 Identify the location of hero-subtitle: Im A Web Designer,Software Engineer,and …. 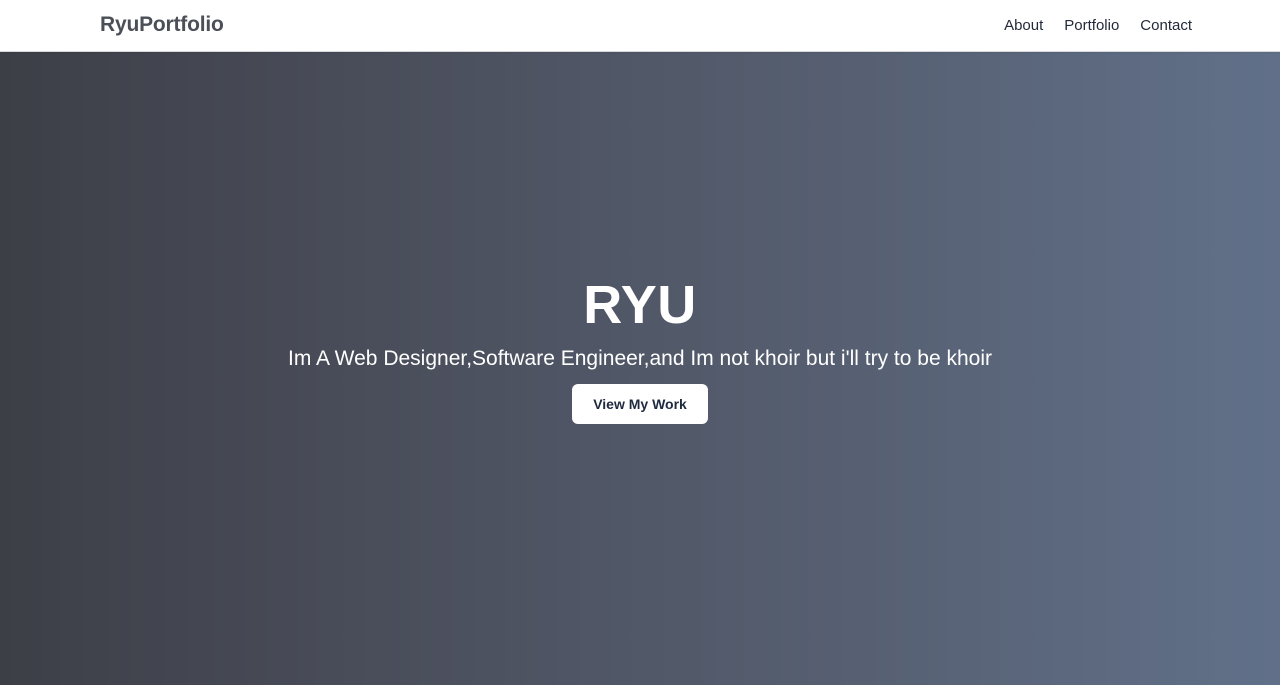
(640, 358).